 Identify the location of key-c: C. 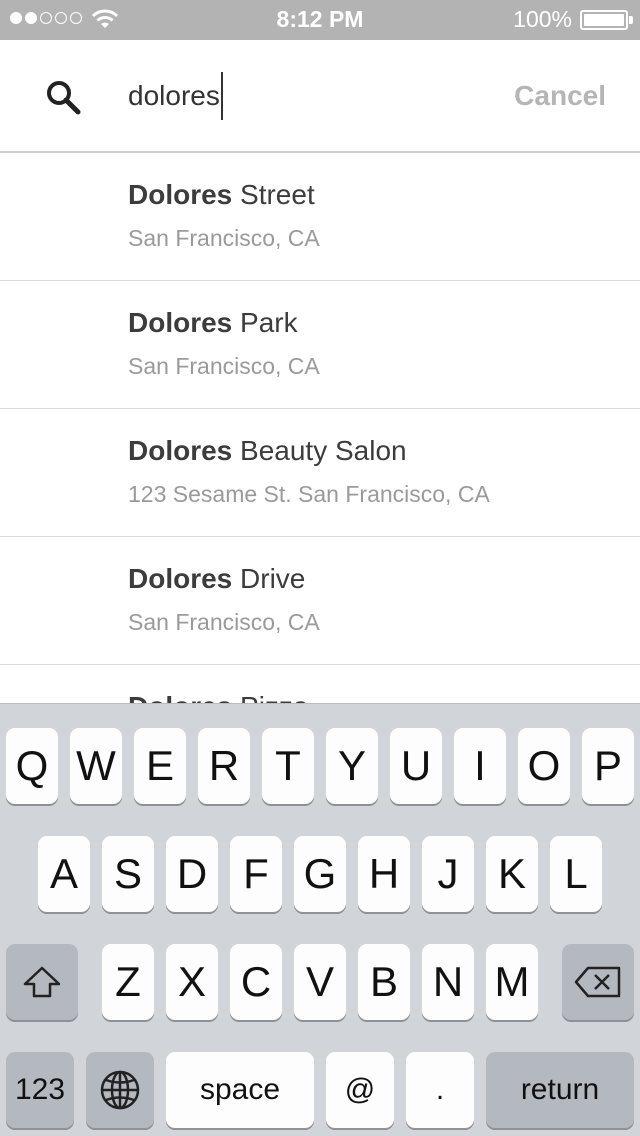
(256, 982).